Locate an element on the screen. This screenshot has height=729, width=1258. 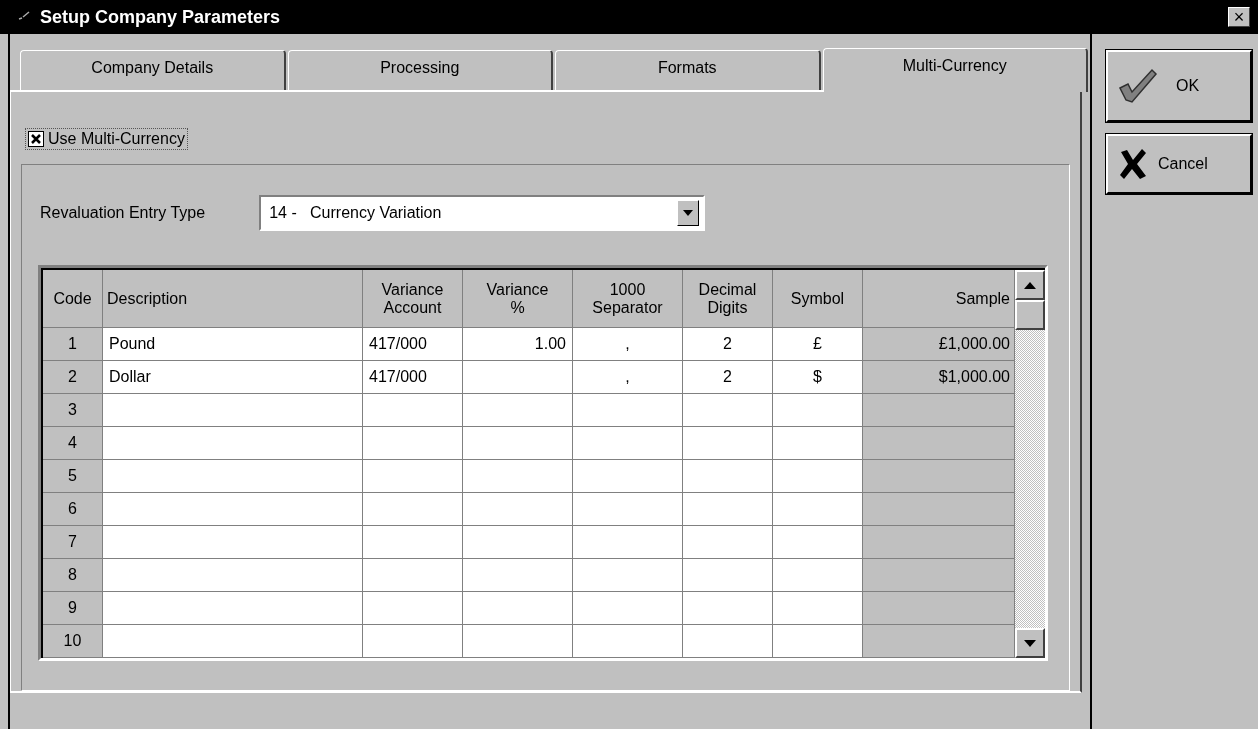
column-header: Variance % is located at coordinates (518, 299).